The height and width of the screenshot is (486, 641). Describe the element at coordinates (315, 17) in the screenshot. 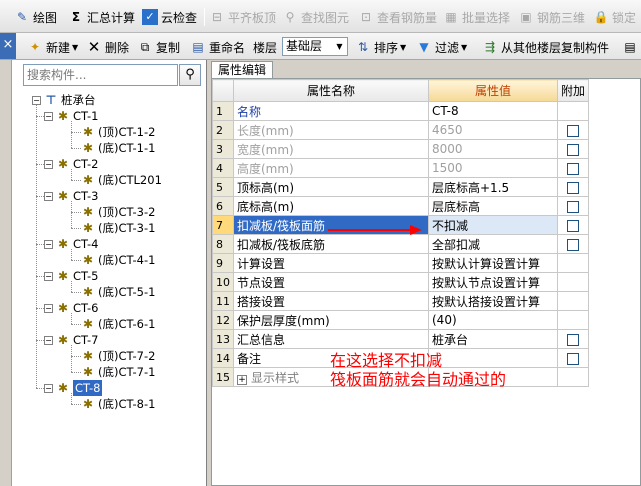

I see `find-element-button: ⚲ 查找图元` at that location.